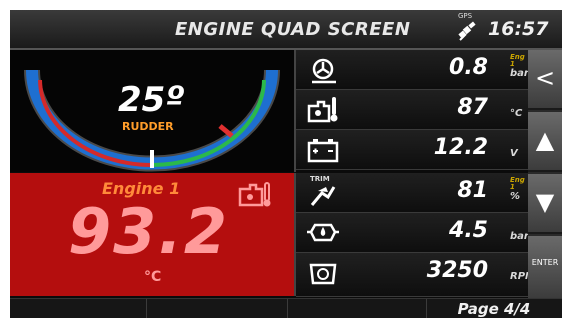 The image size is (562, 318). Describe the element at coordinates (468, 67) in the screenshot. I see `turbo-value: 0.8` at that location.